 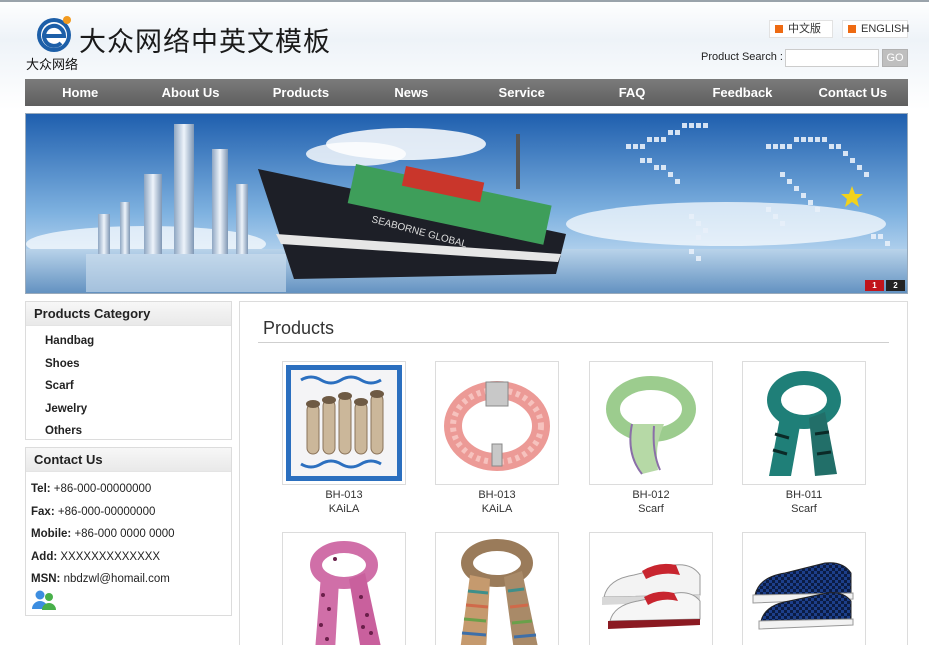 I want to click on product-image-green-scarf, so click(x=651, y=423).